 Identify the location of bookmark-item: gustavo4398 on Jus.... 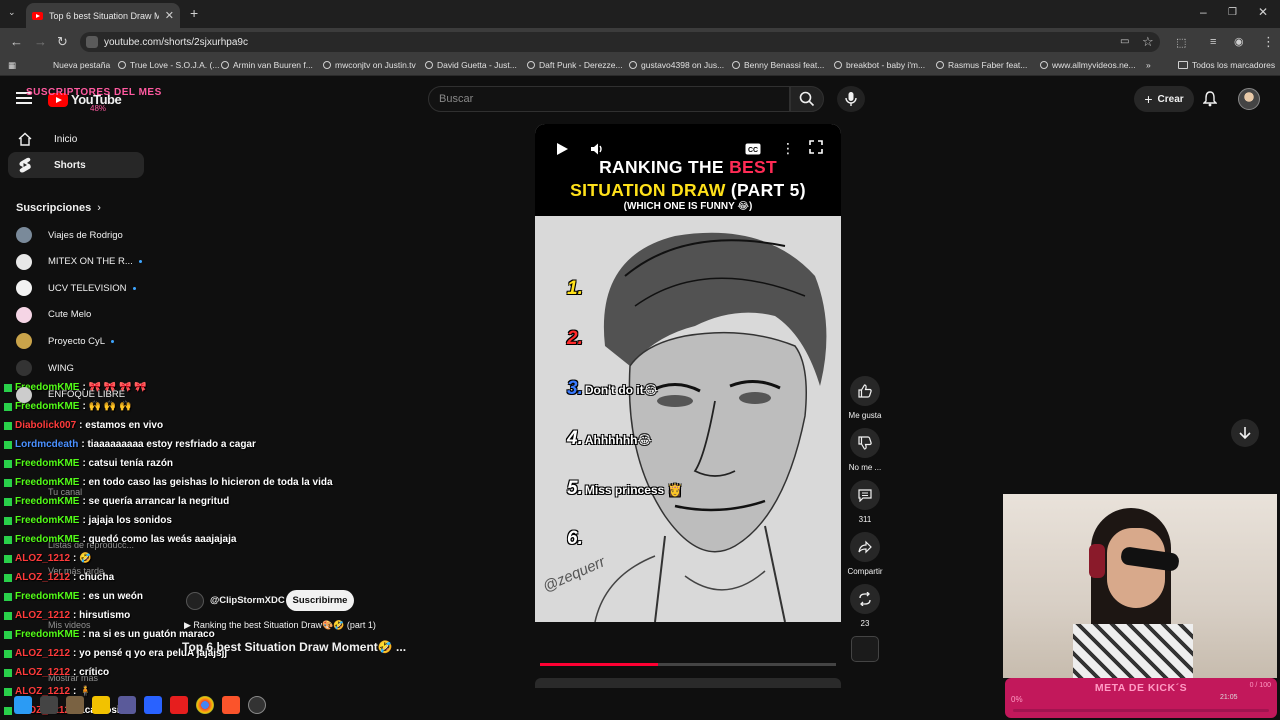
(676, 65).